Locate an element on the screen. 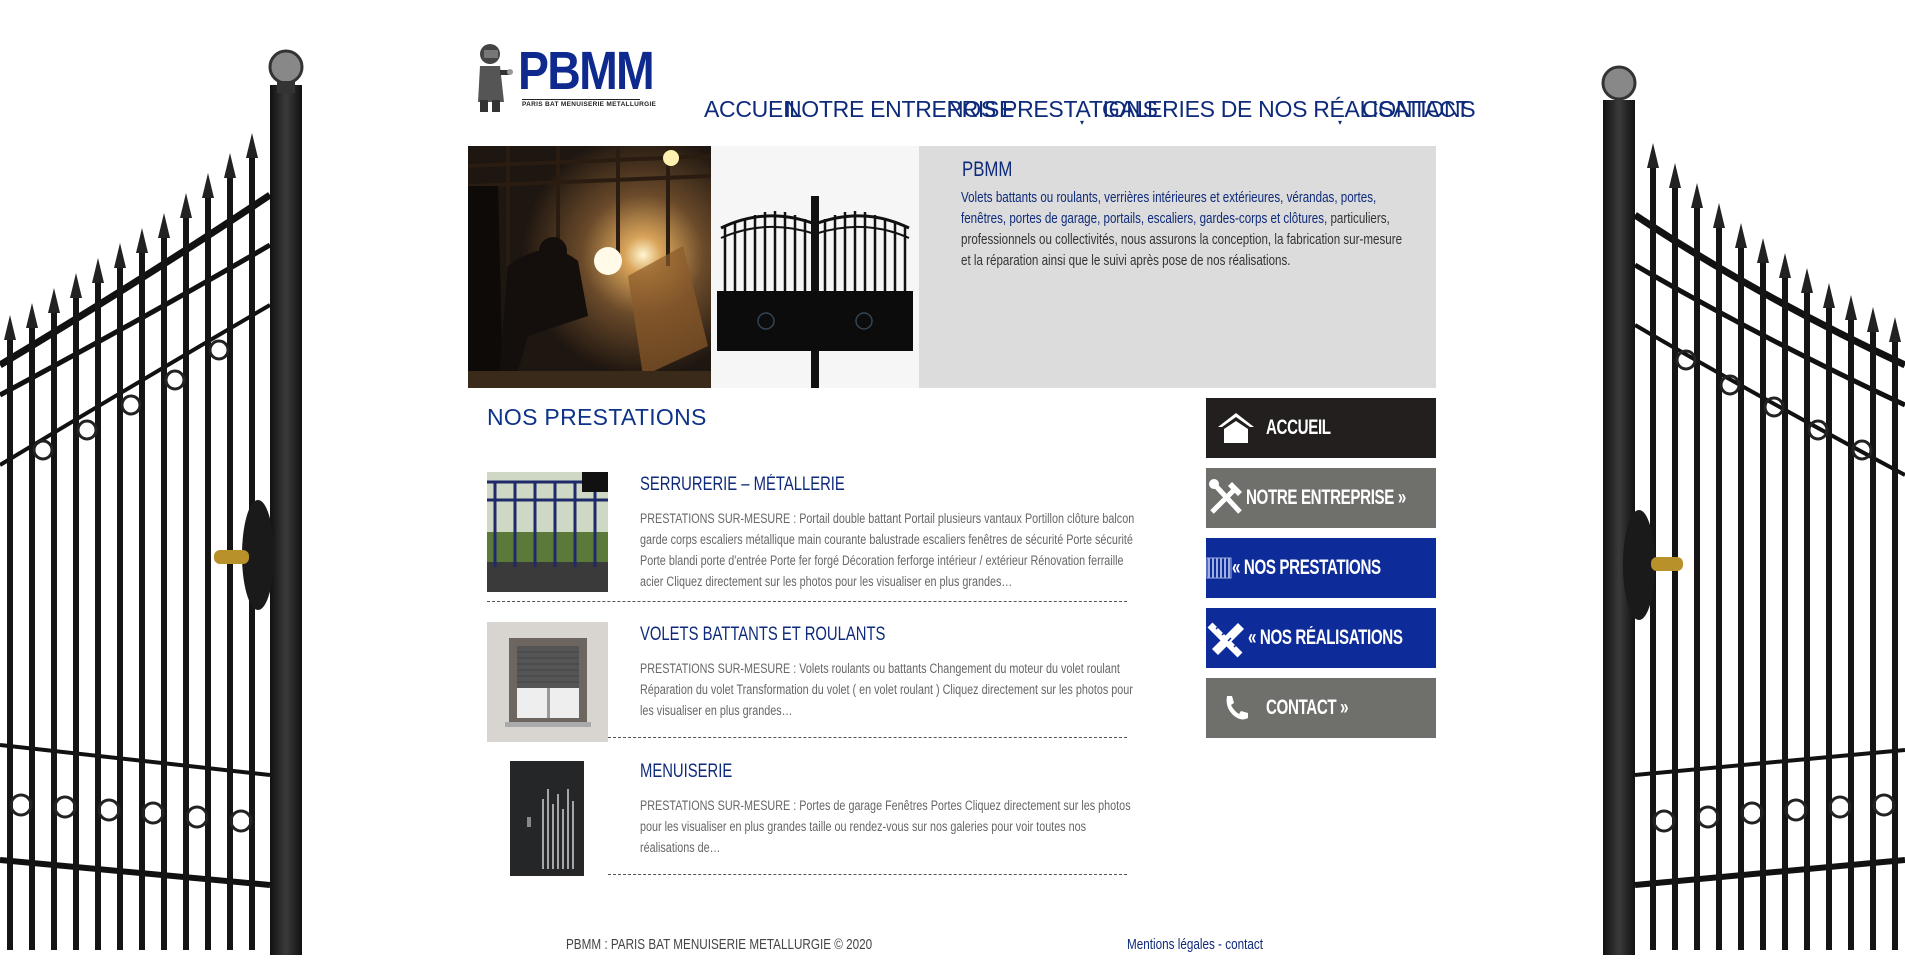 The image size is (1905, 962). nav-contact: CONTACT is located at coordinates (1415, 111).